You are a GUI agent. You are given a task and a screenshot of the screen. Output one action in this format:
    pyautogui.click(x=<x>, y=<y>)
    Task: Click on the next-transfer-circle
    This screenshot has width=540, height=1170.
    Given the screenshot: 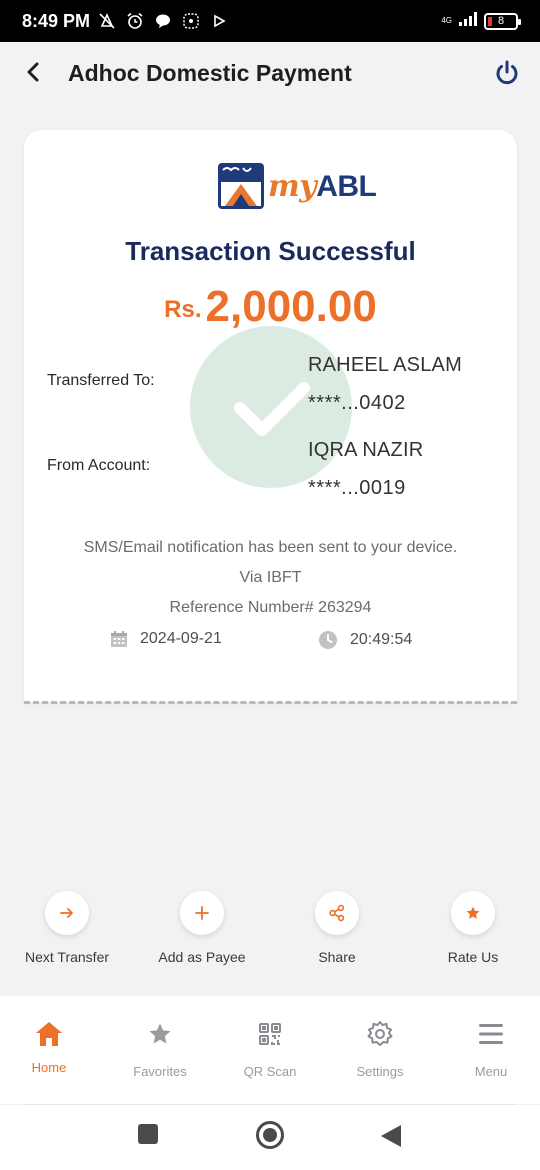 What is the action you would take?
    pyautogui.click(x=67, y=913)
    